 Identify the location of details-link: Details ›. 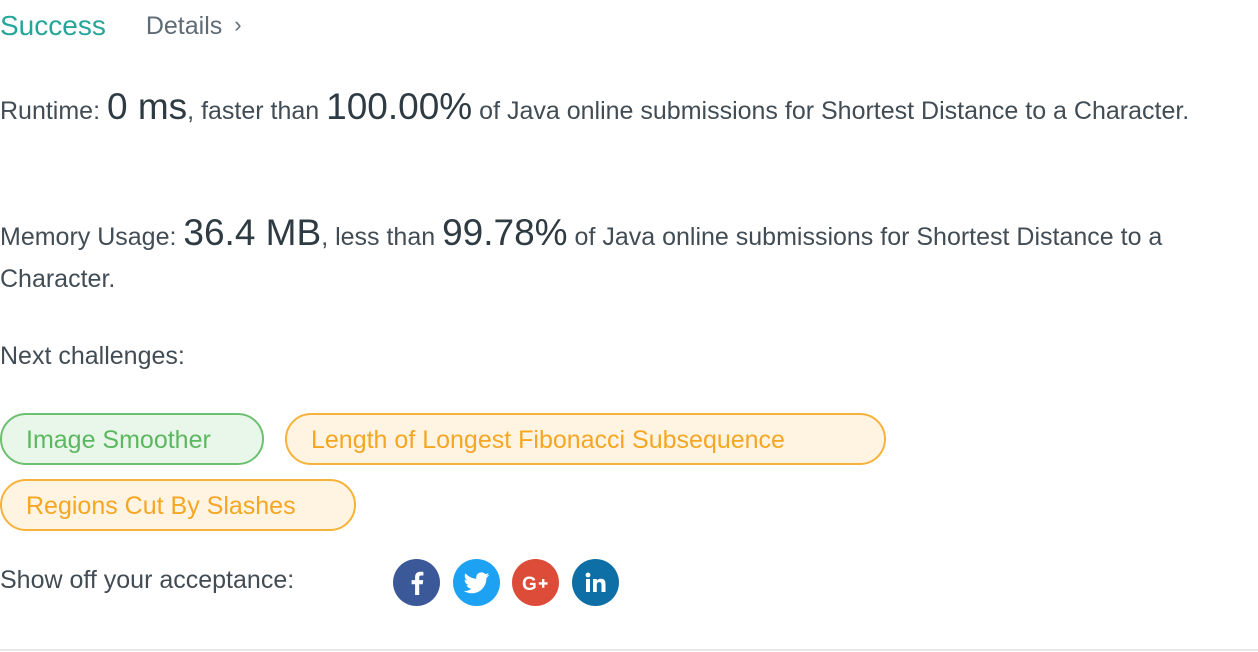
(194, 26).